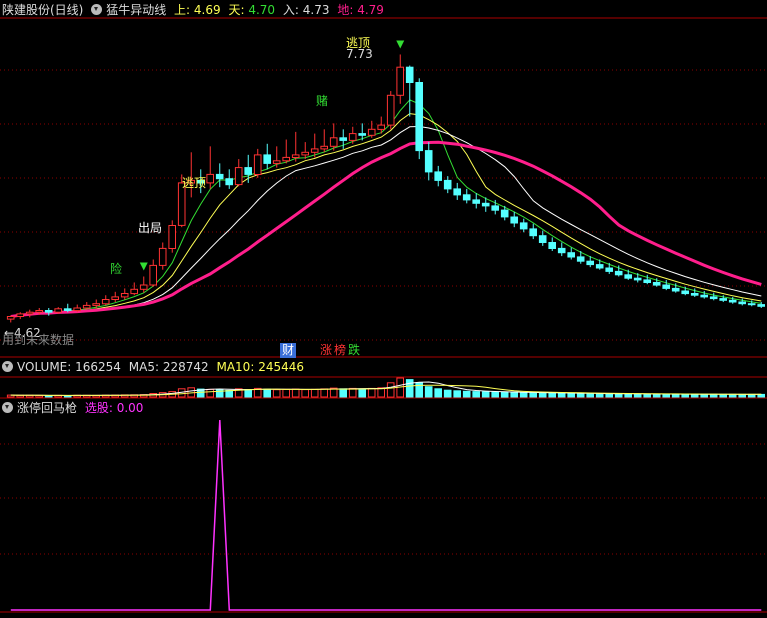  Describe the element at coordinates (47, 408) in the screenshot. I see `indicator-panel-name: 涨停回马枪` at that location.